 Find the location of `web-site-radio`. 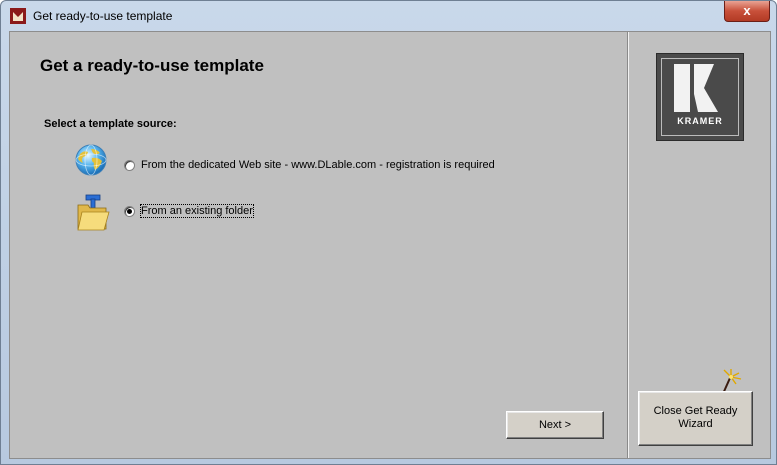

web-site-radio is located at coordinates (129, 165).